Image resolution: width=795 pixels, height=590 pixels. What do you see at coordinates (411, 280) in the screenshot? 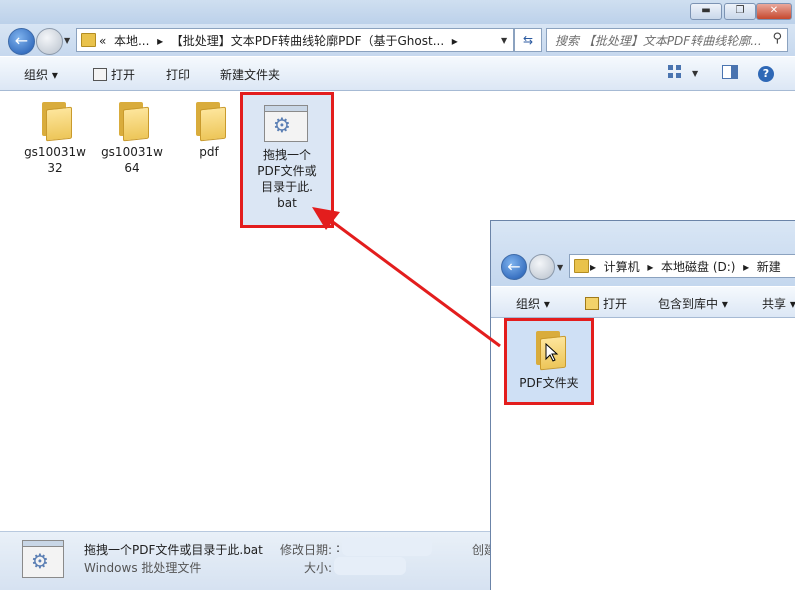
I see `arrow-line` at bounding box center [411, 280].